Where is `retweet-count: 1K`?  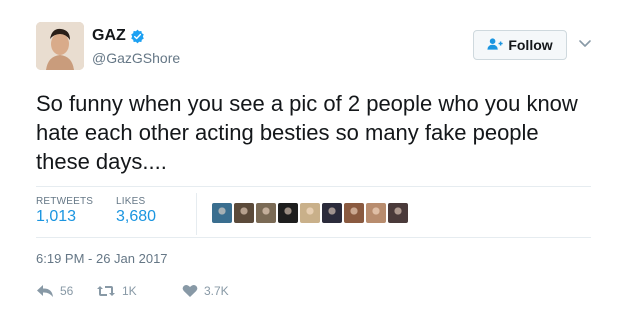
retweet-count: 1K is located at coordinates (129, 291).